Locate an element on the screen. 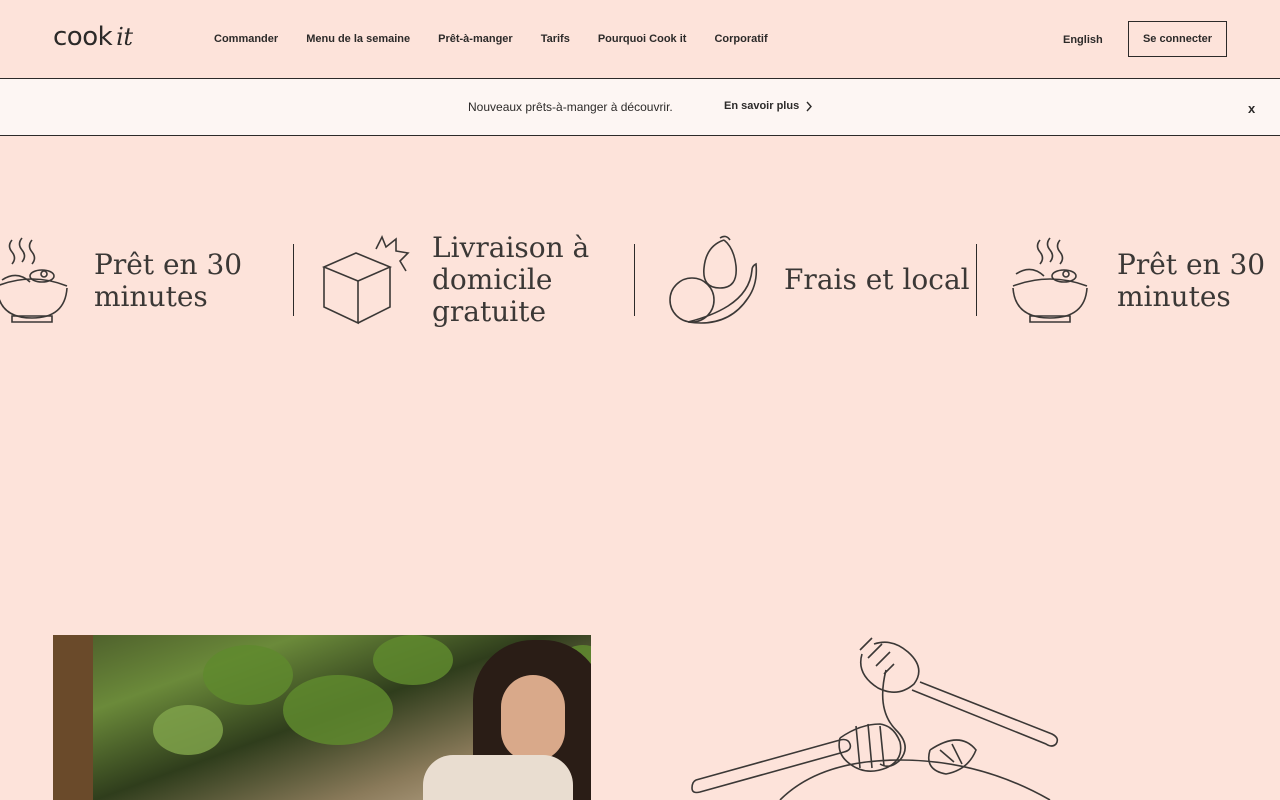 The image size is (1280, 800). nav-pret-a-manger: Prêt-à-manger is located at coordinates (475, 39).